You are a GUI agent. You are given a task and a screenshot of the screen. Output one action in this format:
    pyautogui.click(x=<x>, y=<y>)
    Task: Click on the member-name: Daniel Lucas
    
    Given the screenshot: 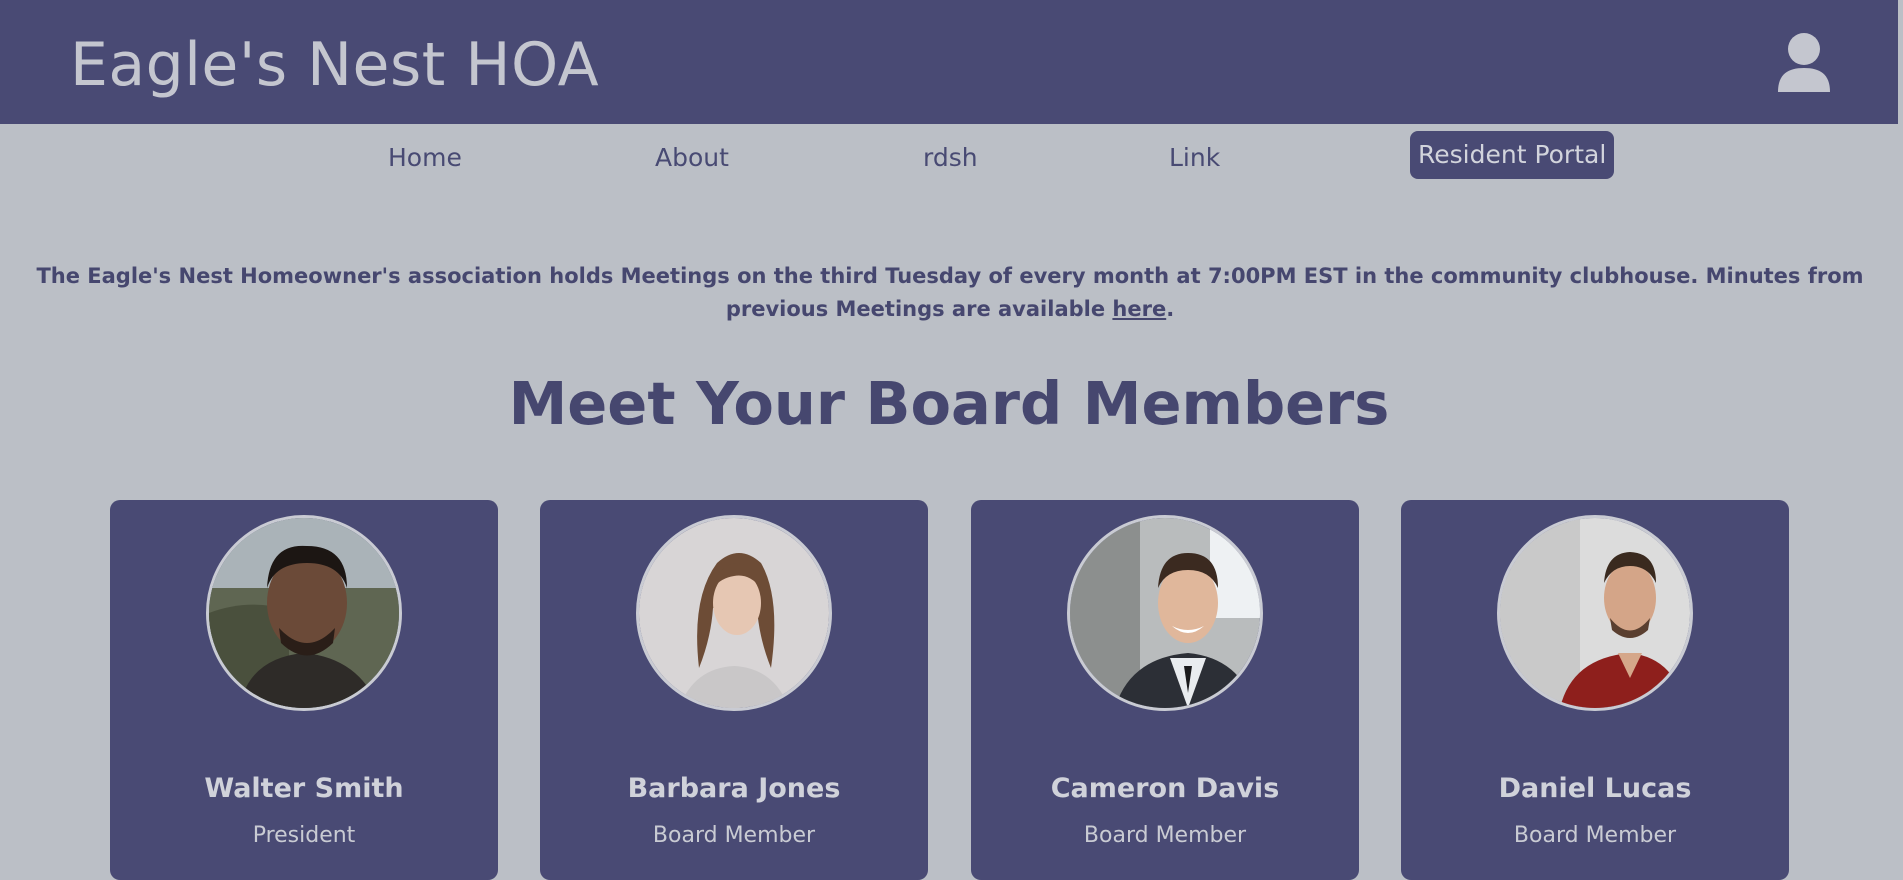 What is the action you would take?
    pyautogui.click(x=1595, y=788)
    